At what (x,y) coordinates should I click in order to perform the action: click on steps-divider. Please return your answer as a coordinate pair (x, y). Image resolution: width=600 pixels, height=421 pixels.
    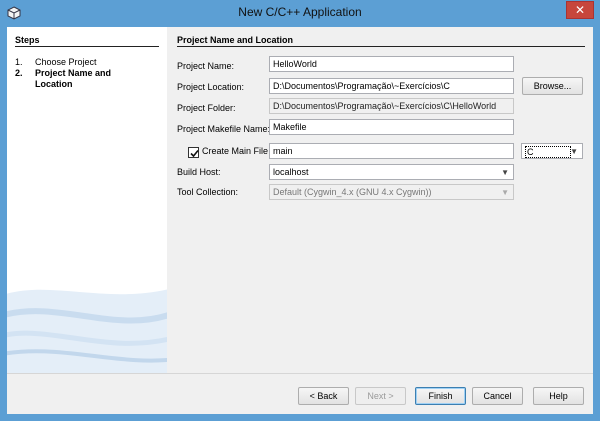
    Looking at the image, I should click on (87, 46).